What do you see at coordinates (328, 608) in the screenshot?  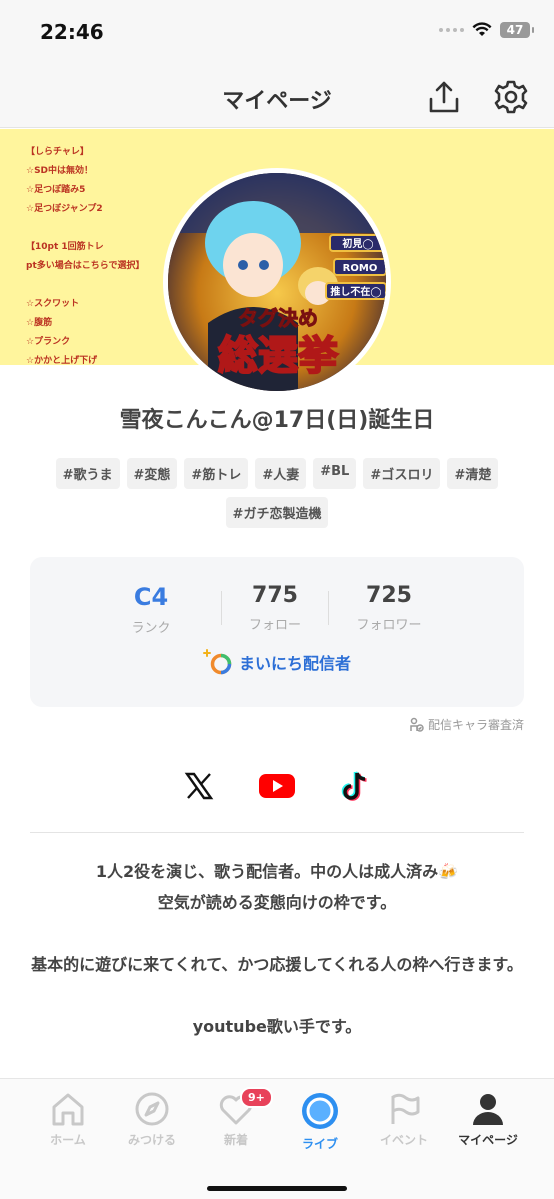 I see `stat-divider` at bounding box center [328, 608].